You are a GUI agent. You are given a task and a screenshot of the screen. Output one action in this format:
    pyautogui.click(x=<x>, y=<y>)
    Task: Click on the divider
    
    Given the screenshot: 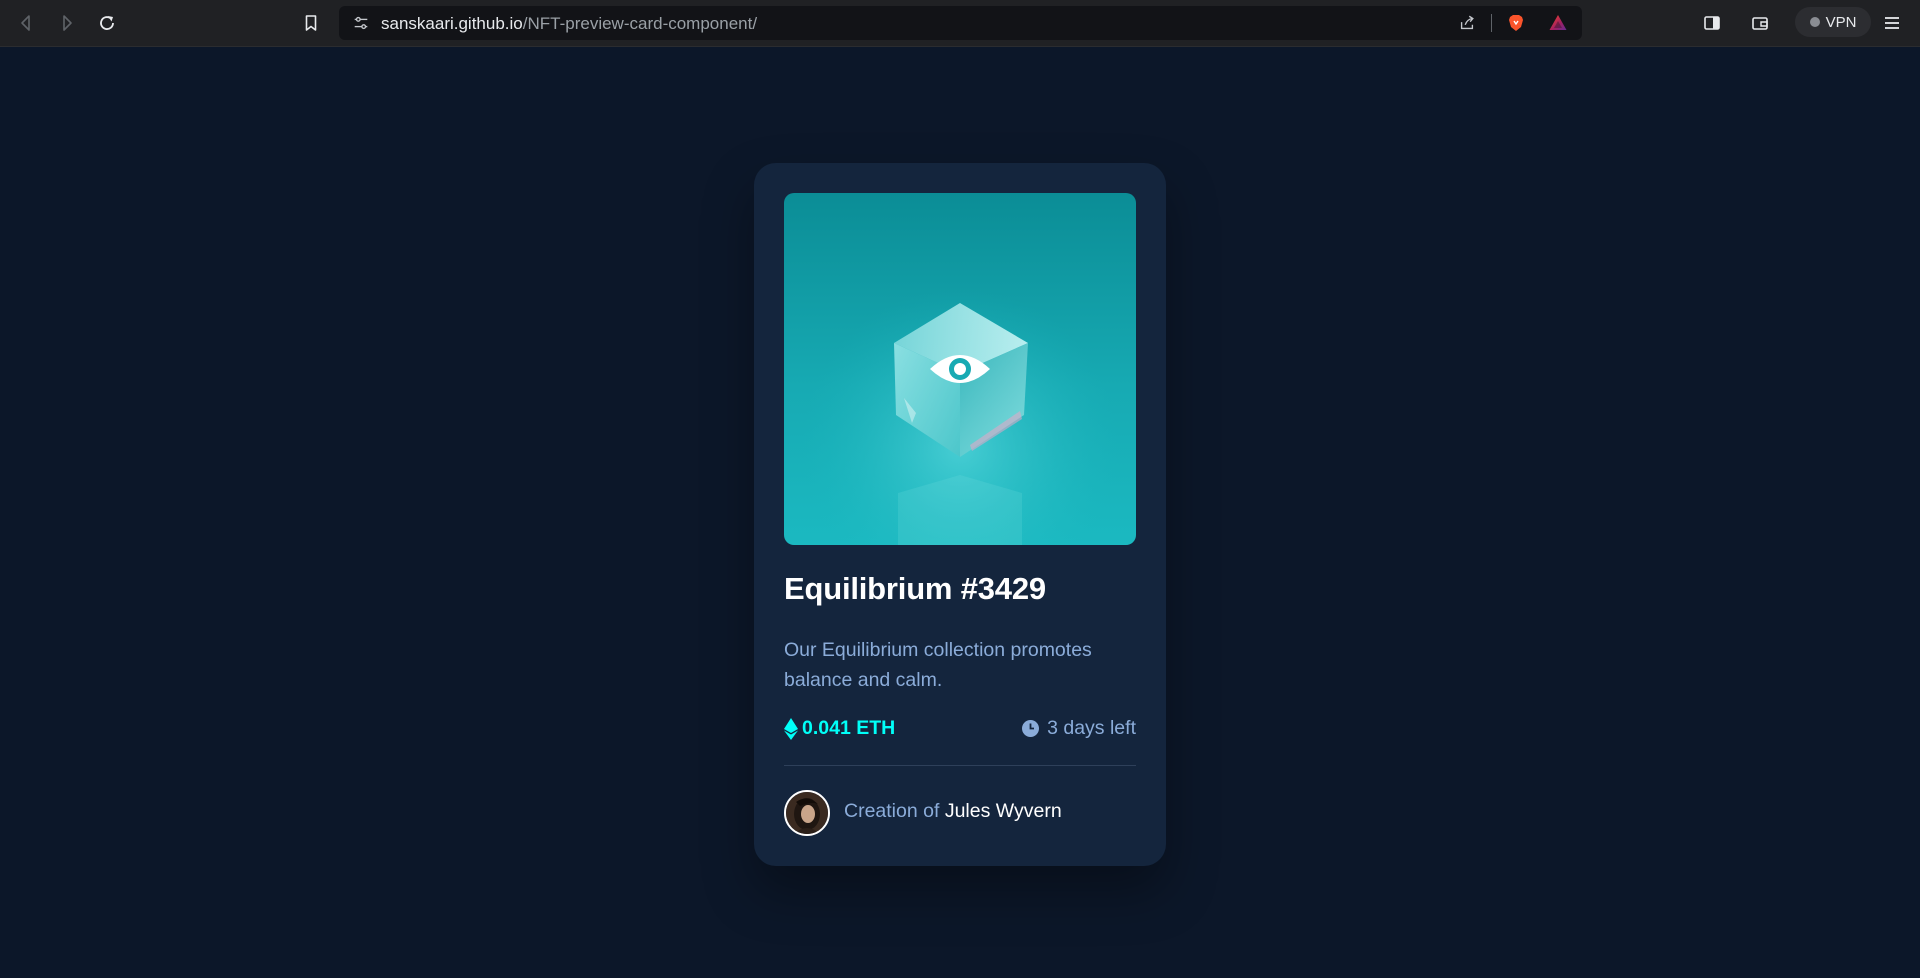 What is the action you would take?
    pyautogui.click(x=960, y=765)
    